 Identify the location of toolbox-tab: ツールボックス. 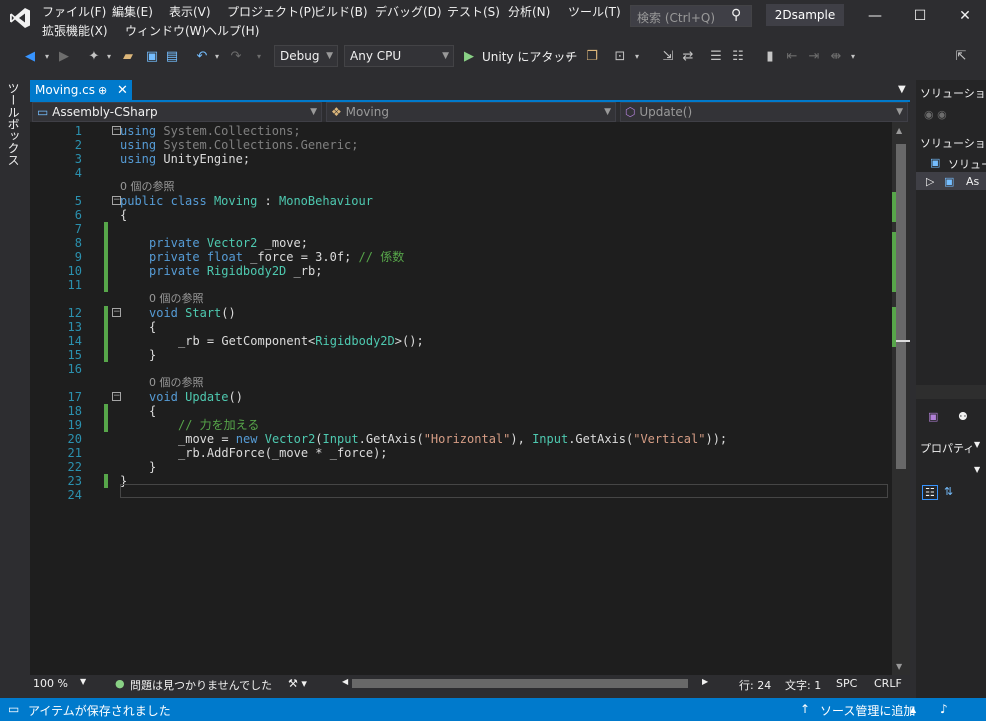
(13, 124).